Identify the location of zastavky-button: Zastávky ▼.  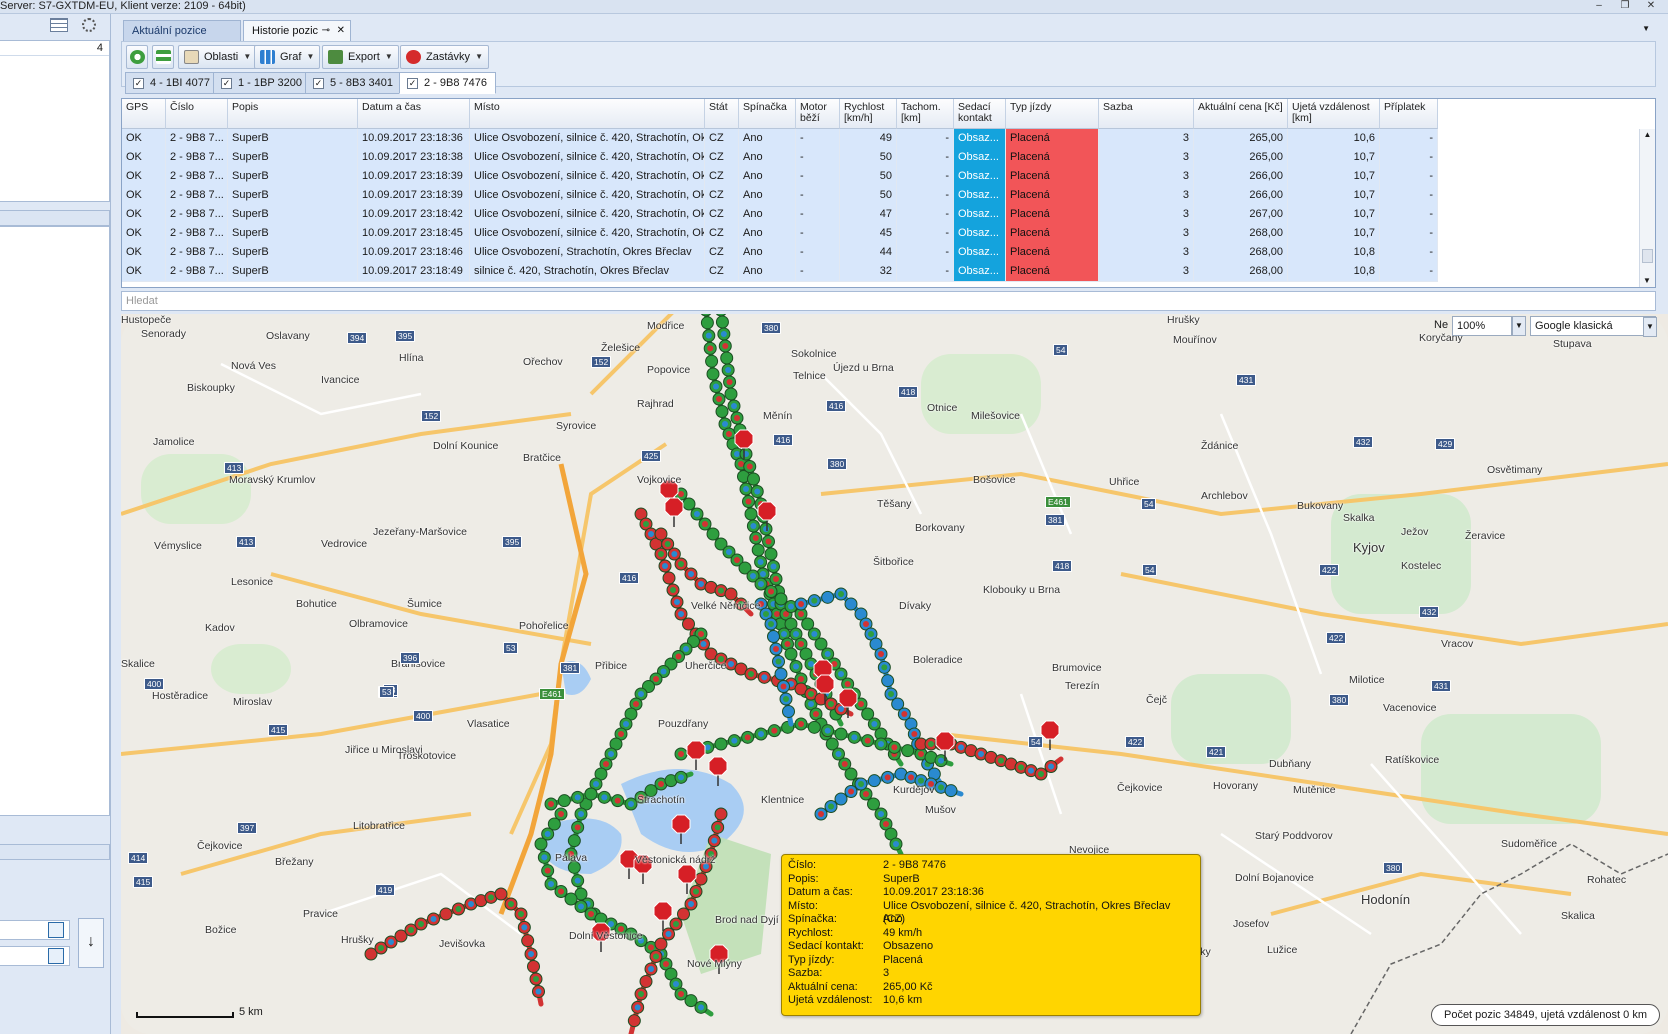
(445, 57).